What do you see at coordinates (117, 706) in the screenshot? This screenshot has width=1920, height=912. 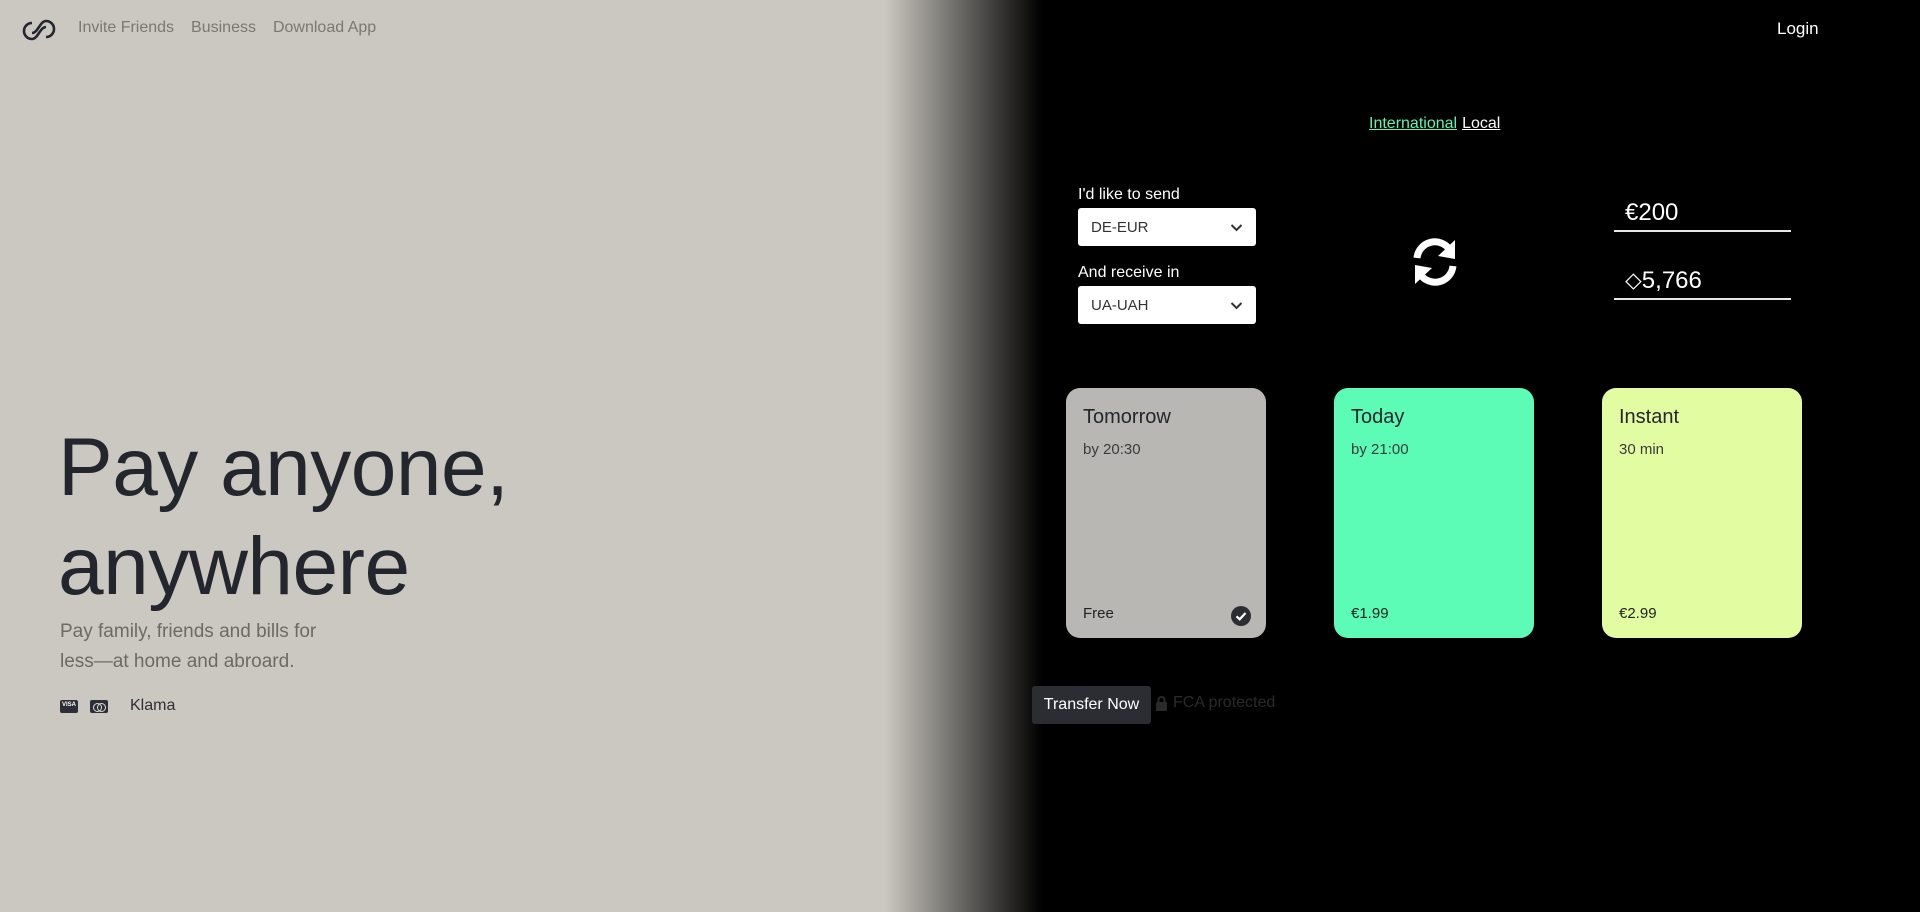 I see `payment-methods: Klama` at bounding box center [117, 706].